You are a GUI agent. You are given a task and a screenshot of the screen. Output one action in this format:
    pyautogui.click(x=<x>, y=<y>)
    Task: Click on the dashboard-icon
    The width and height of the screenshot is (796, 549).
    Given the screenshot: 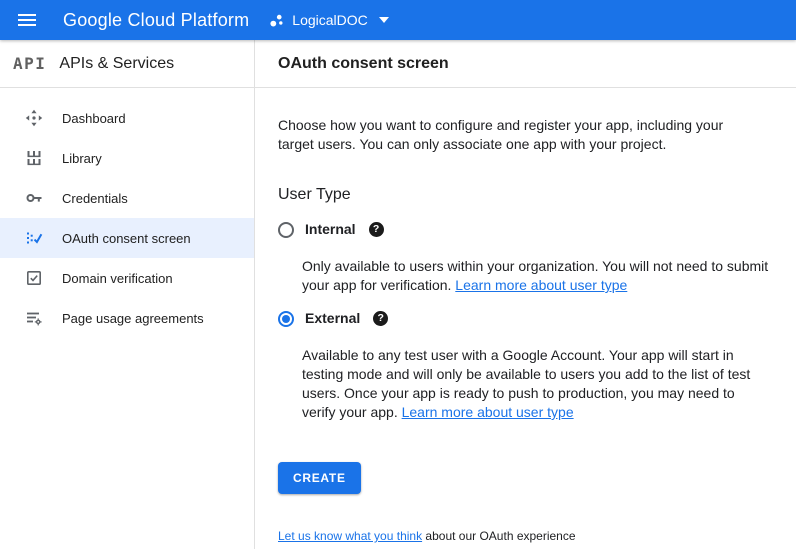 What is the action you would take?
    pyautogui.click(x=34, y=118)
    